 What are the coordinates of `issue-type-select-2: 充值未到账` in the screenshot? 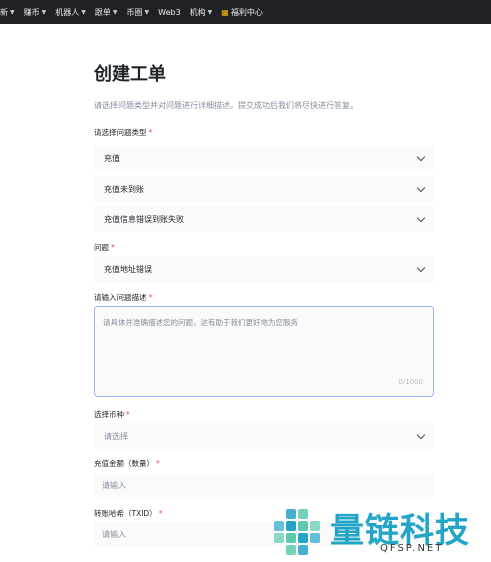 It's located at (264, 189).